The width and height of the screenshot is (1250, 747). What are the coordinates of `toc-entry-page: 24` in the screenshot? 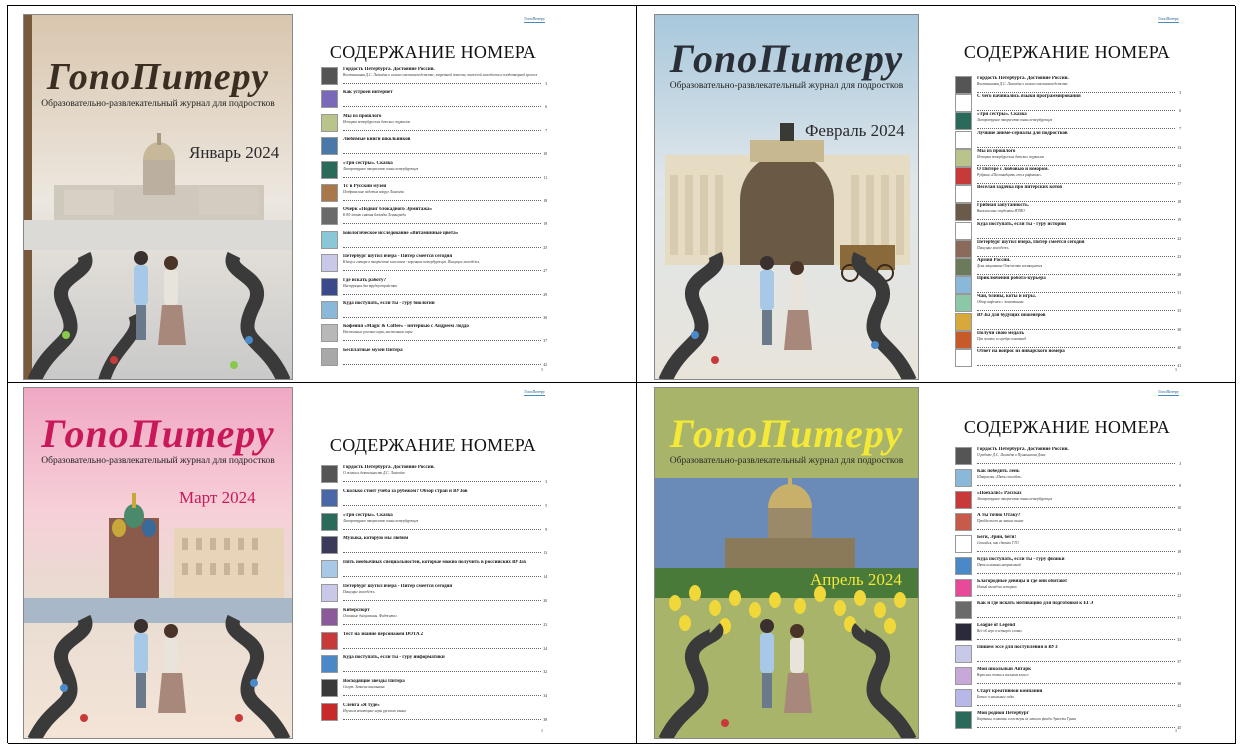 It's located at (545, 648).